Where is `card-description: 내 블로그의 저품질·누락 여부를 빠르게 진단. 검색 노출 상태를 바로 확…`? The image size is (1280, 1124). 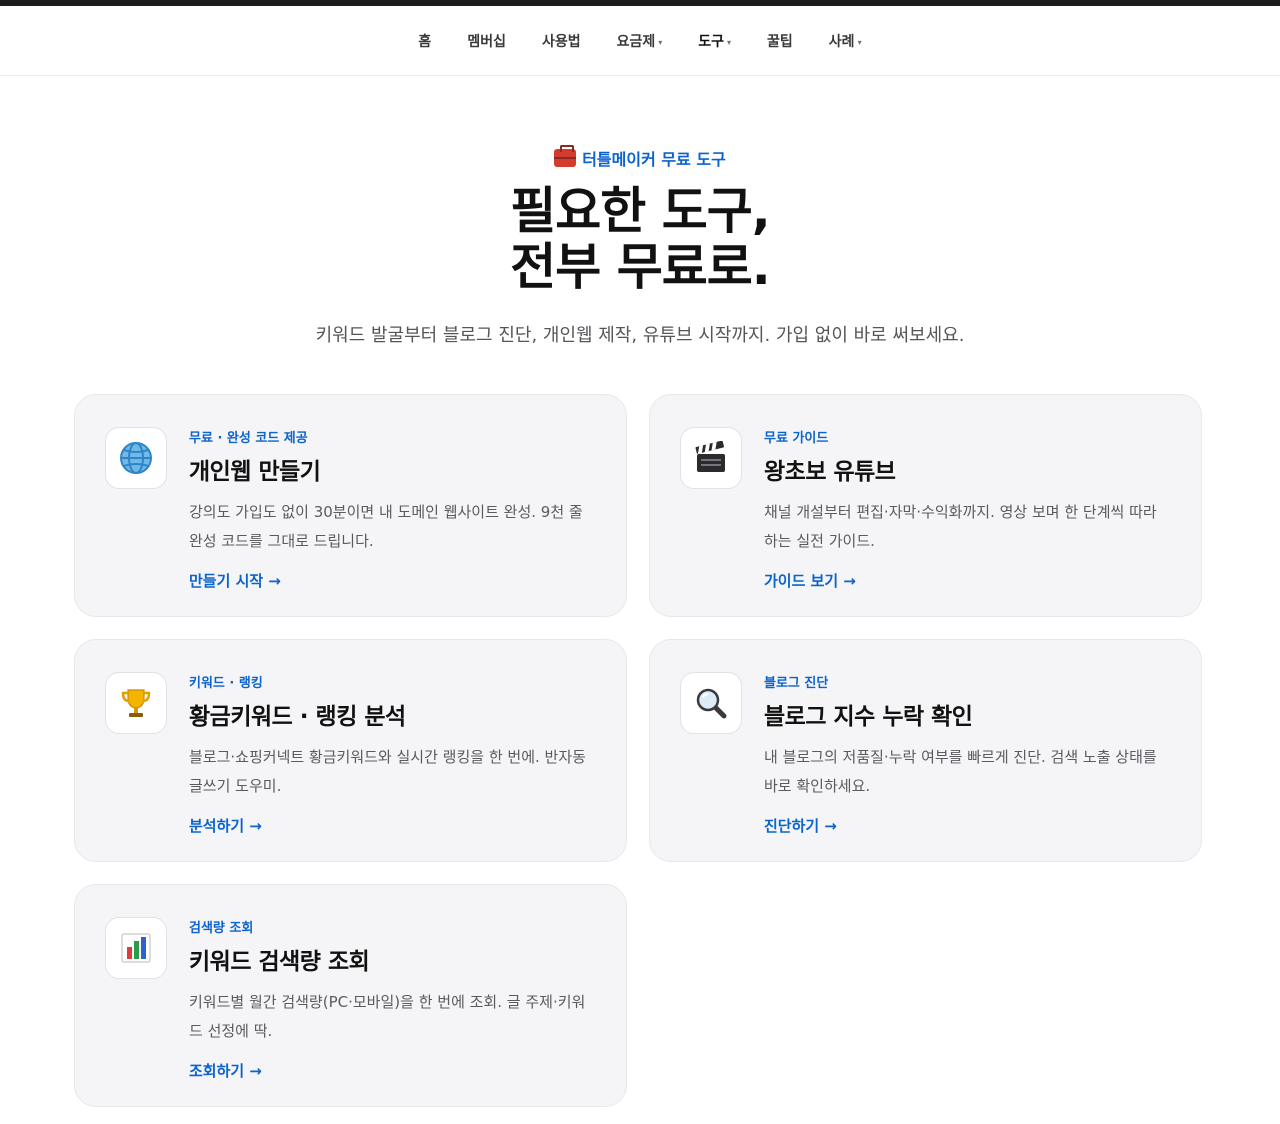
card-description: 내 블로그의 저품질·누락 여부를 빠르게 진단. 검색 노출 상태를 바로 확… is located at coordinates (960, 771).